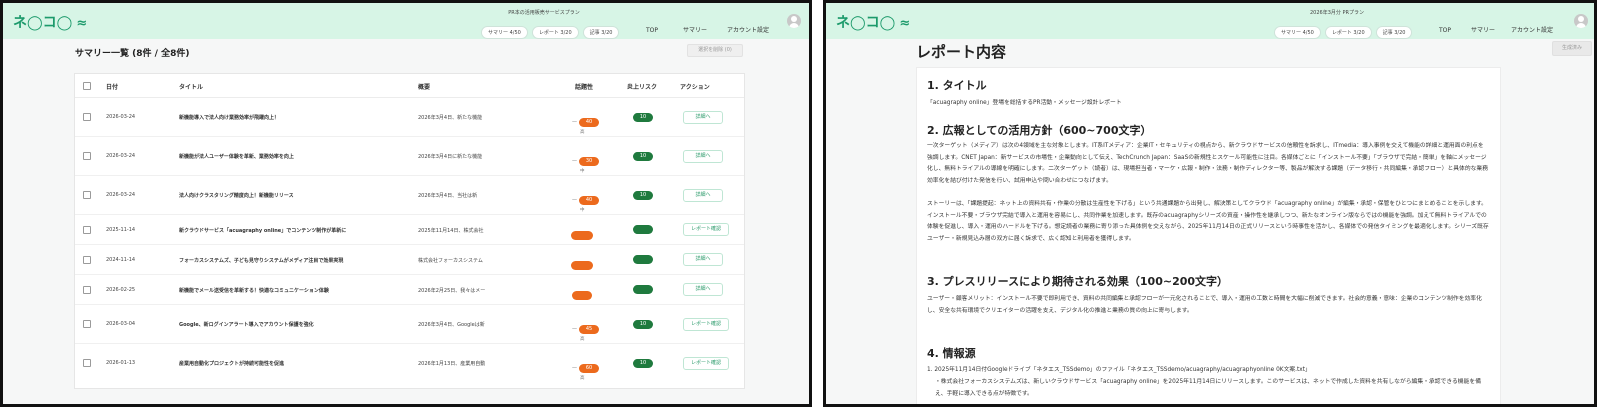 This screenshot has height=407, width=1597. Describe the element at coordinates (294, 324) in the screenshot. I see `row-title: Google、新ログインアラート導入でアカウント保護を強化` at that location.